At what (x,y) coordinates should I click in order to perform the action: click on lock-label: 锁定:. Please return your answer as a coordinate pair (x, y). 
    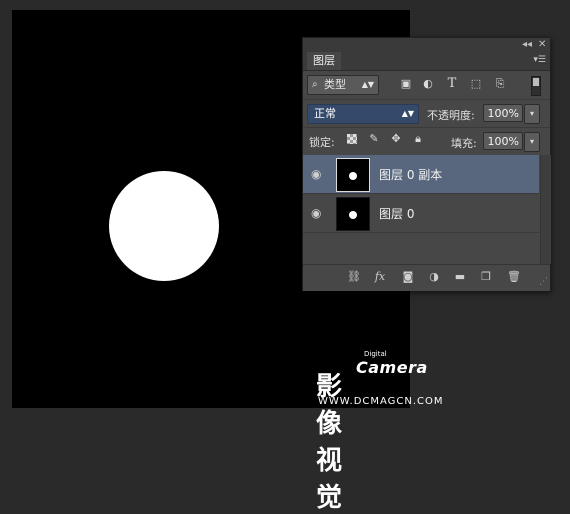
    Looking at the image, I should click on (322, 142).